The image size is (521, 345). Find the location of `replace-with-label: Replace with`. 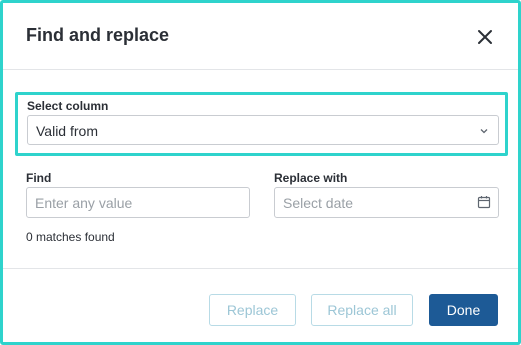

replace-with-label: Replace with is located at coordinates (311, 178).